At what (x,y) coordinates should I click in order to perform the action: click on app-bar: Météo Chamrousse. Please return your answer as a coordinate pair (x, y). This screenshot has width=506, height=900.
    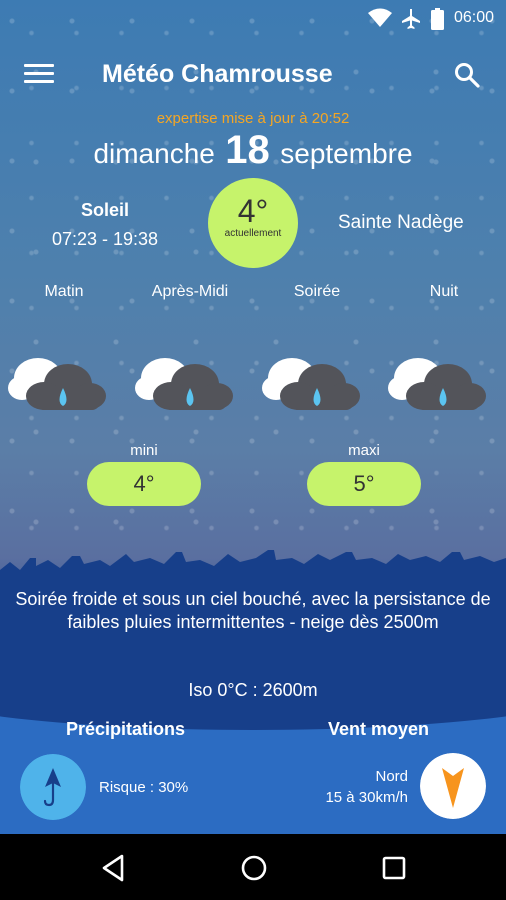
    Looking at the image, I should click on (253, 75).